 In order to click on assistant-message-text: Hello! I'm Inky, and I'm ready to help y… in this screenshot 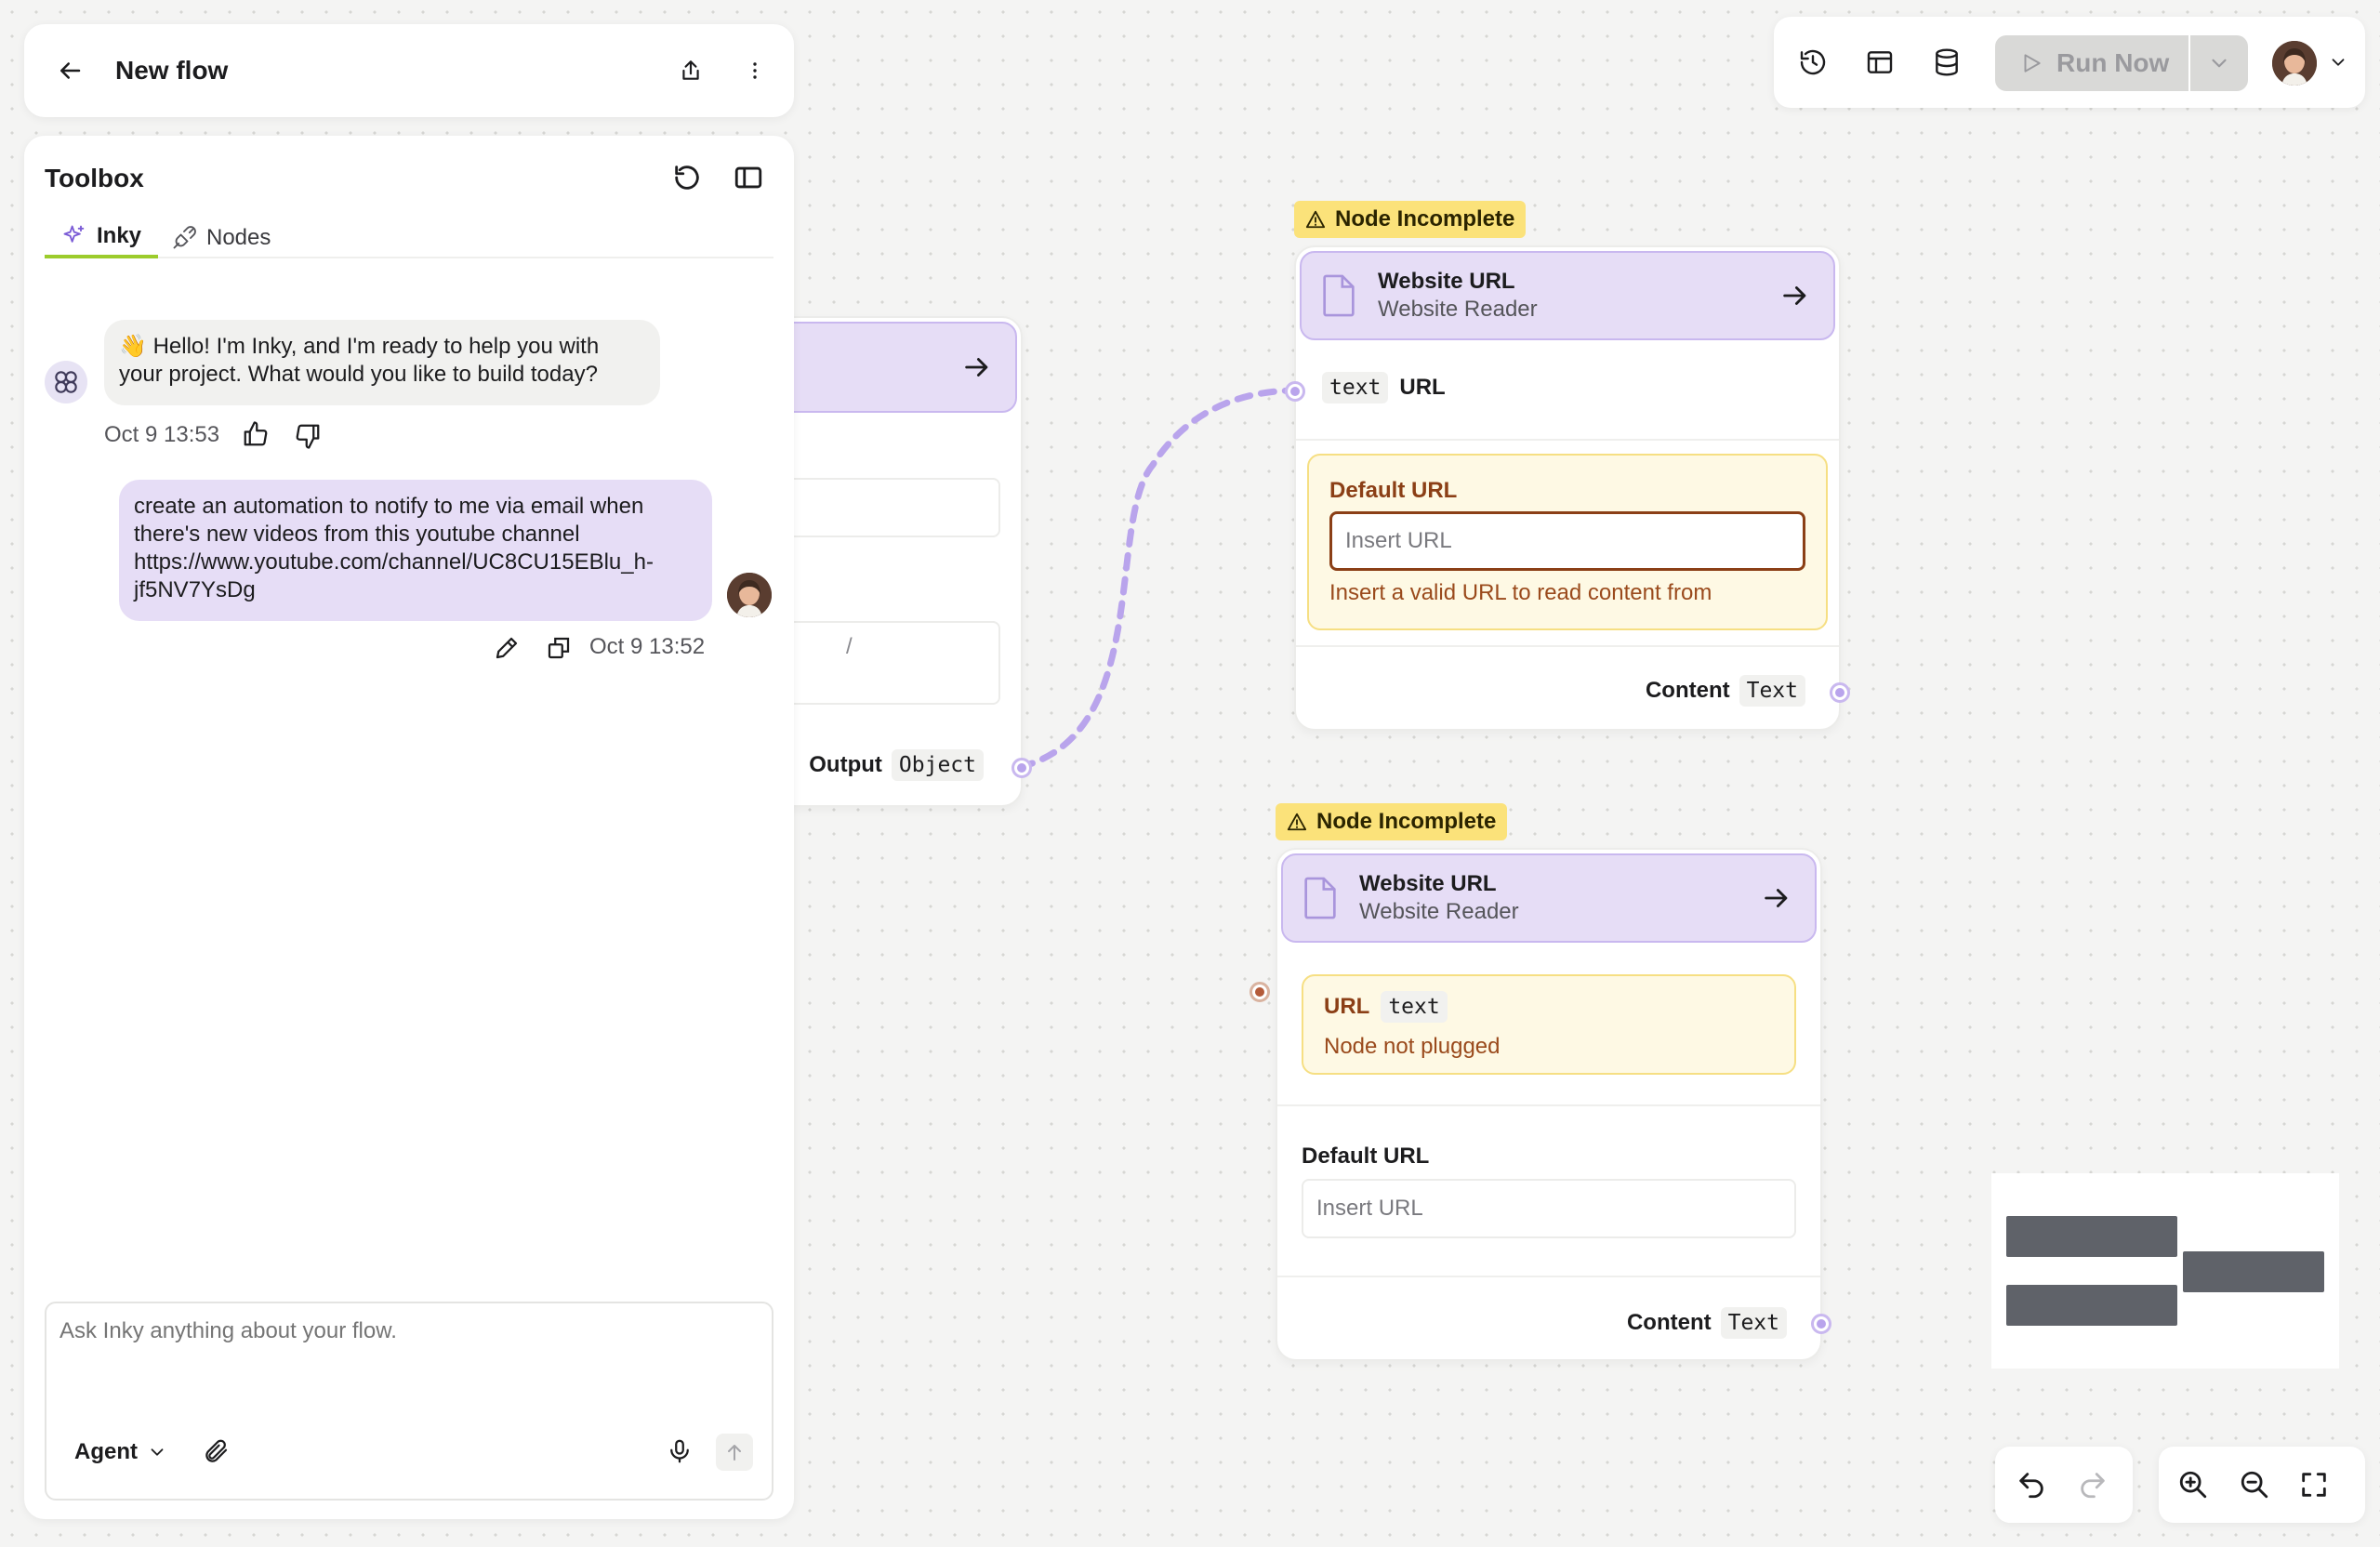, I will do `click(359, 360)`.